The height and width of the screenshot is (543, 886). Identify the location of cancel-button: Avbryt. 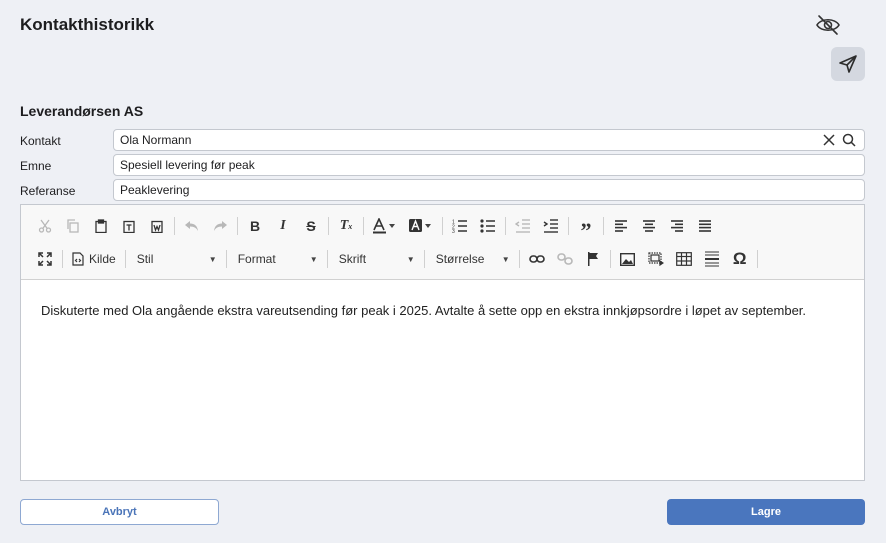
(119, 512).